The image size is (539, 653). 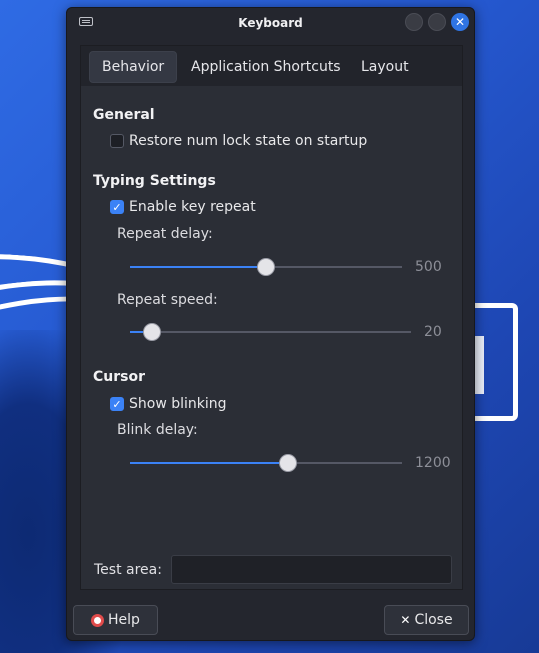 What do you see at coordinates (124, 620) in the screenshot?
I see `help-button-label: Help` at bounding box center [124, 620].